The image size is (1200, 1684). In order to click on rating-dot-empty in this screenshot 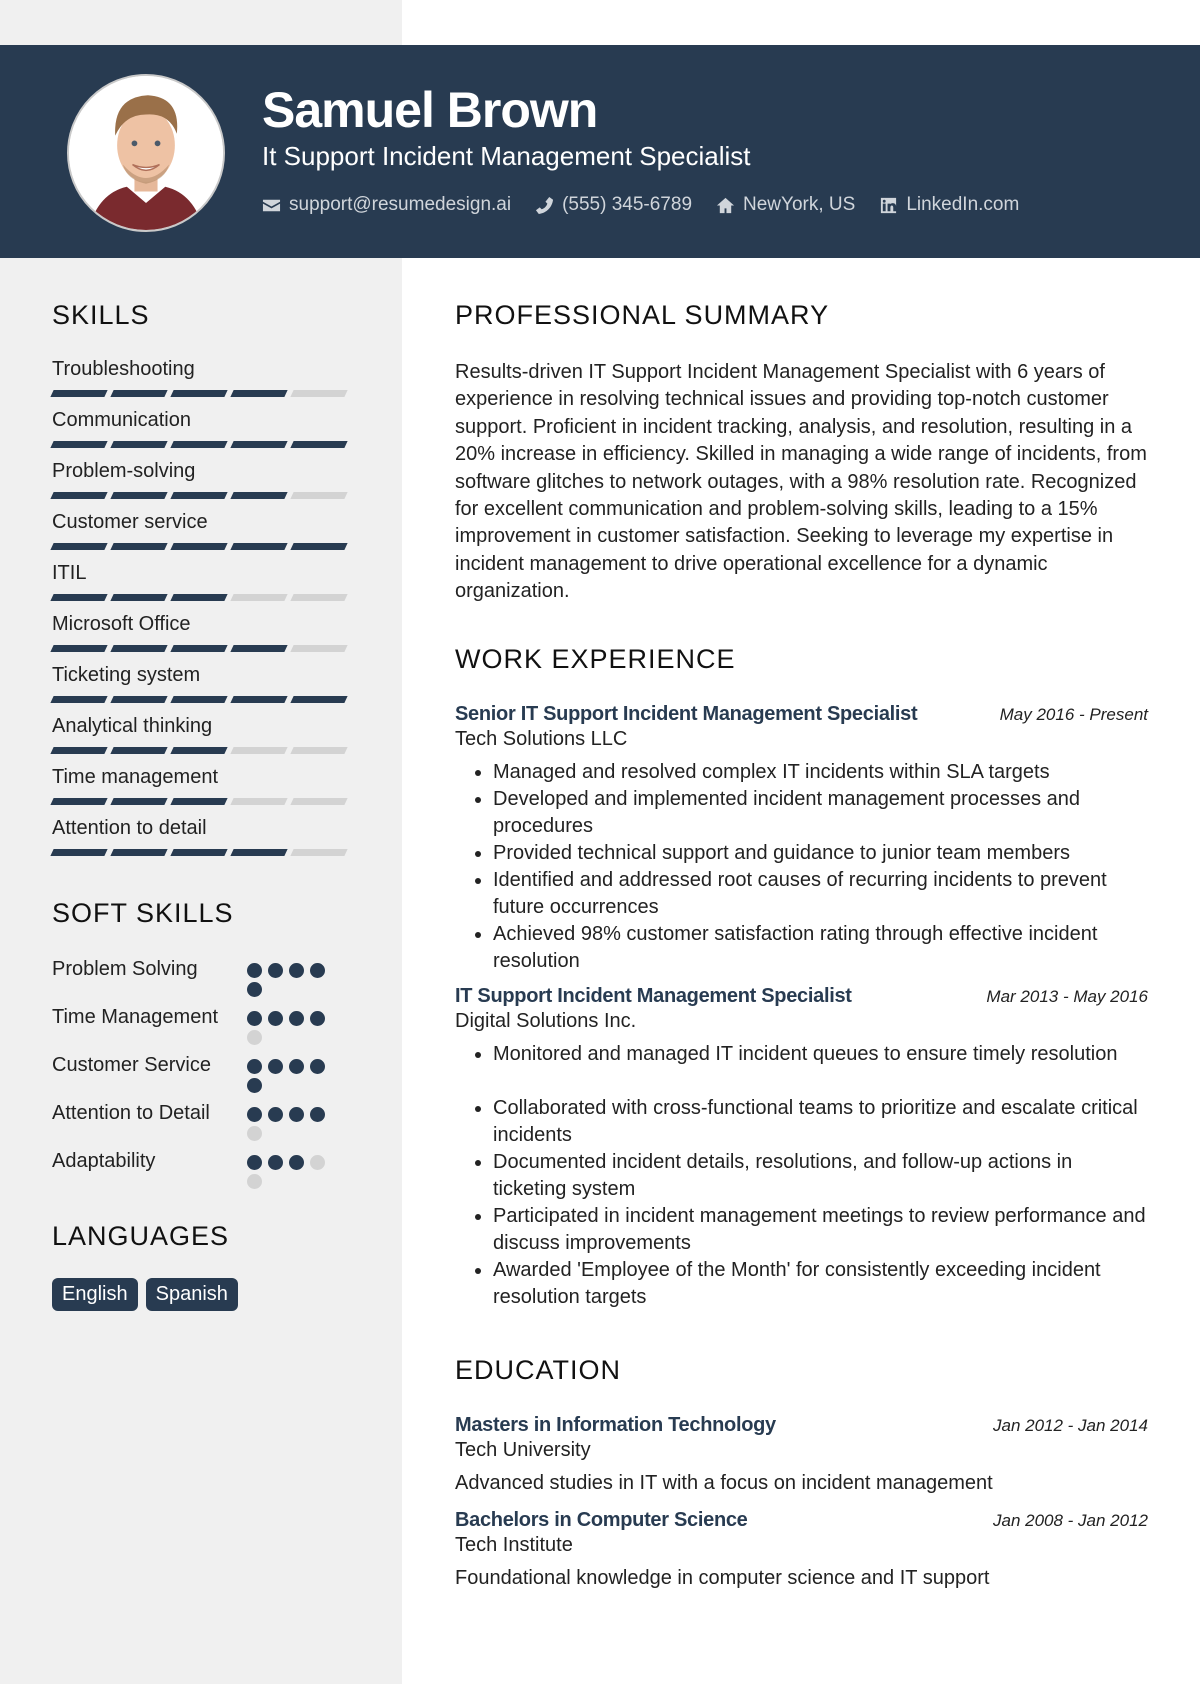, I will do `click(254, 1181)`.